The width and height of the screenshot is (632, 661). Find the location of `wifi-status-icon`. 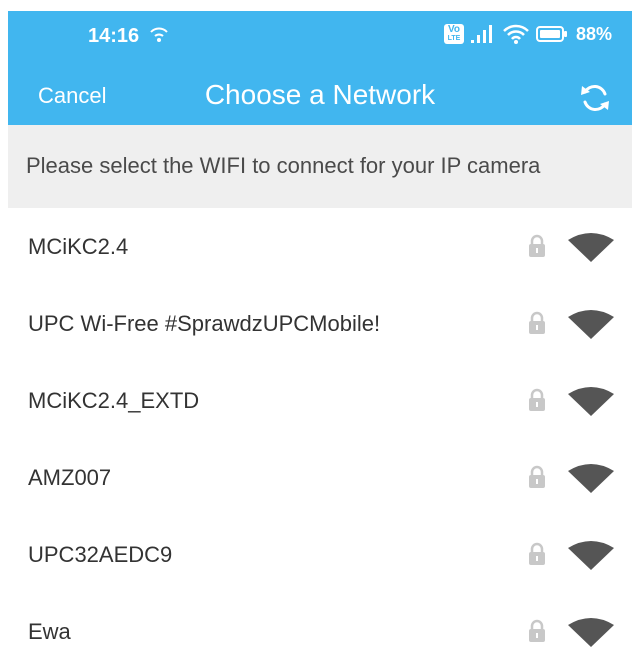

wifi-status-icon is located at coordinates (516, 34).